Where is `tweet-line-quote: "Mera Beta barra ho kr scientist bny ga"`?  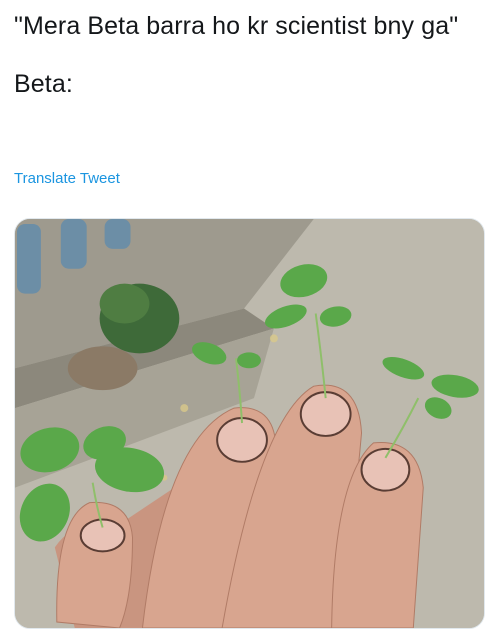
tweet-line-quote: "Mera Beta barra ho kr scientist bny ga" is located at coordinates (236, 26).